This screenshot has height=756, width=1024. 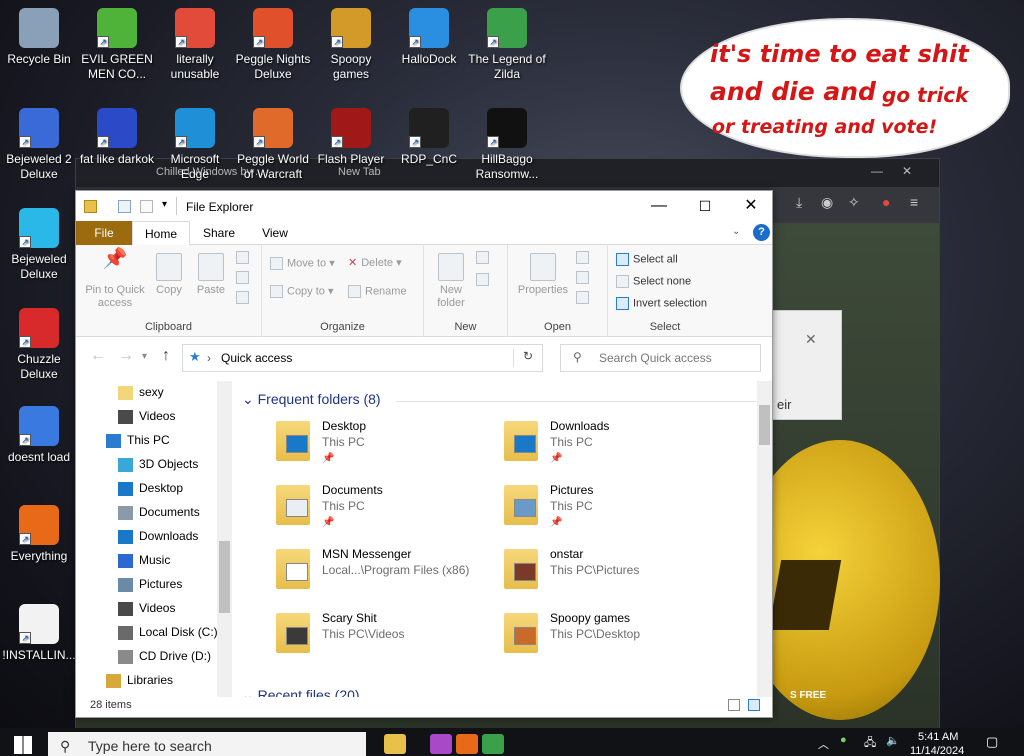 What do you see at coordinates (653, 281) in the screenshot?
I see `select-none-button: Select none` at bounding box center [653, 281].